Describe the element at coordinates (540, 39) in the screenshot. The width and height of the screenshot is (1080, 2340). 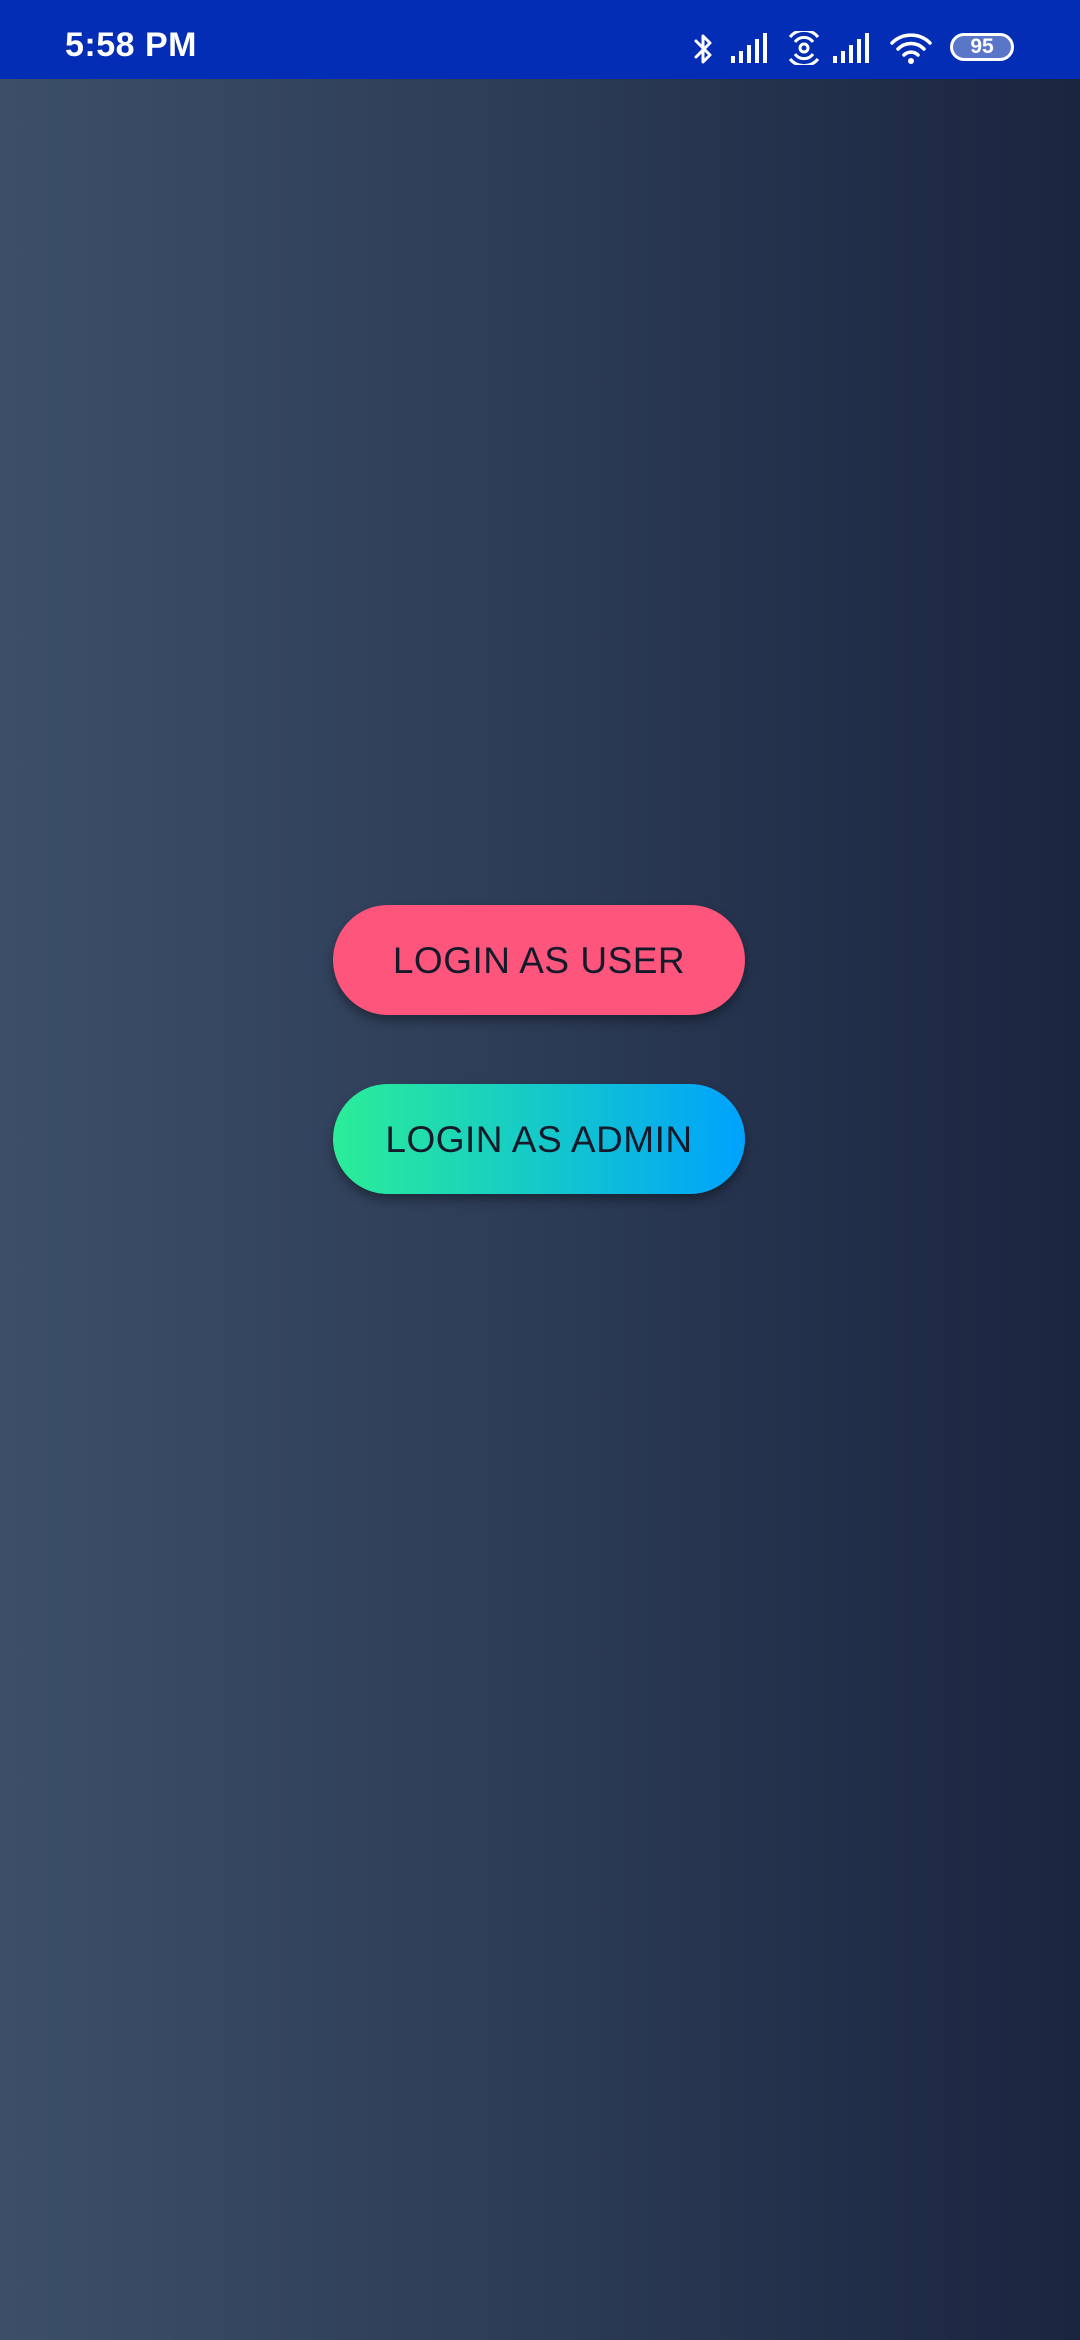
I see `status-bar: 5:58 PM 95` at that location.